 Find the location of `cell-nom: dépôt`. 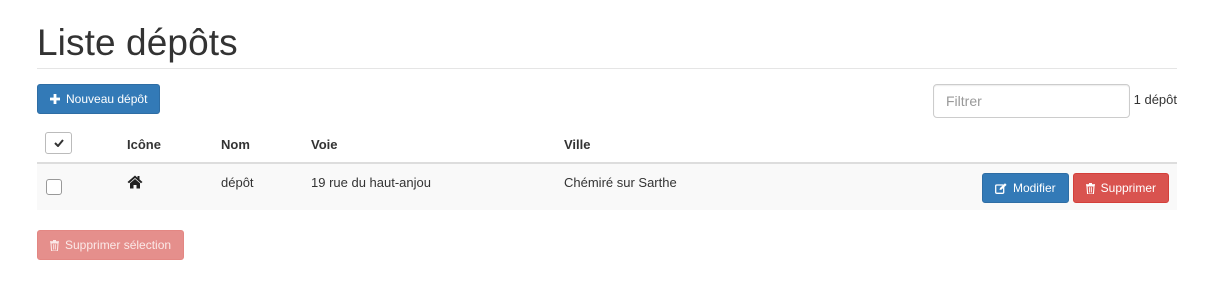

cell-nom: dépôt is located at coordinates (237, 182).